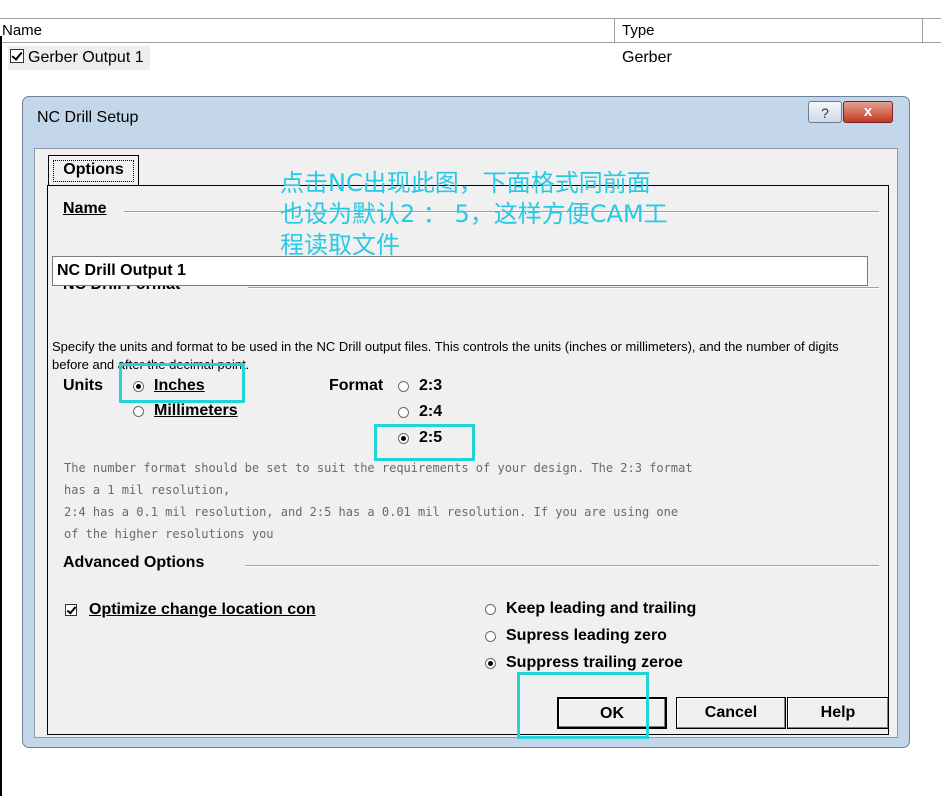  I want to click on advanced-section-label: Advanced Options, so click(134, 562).